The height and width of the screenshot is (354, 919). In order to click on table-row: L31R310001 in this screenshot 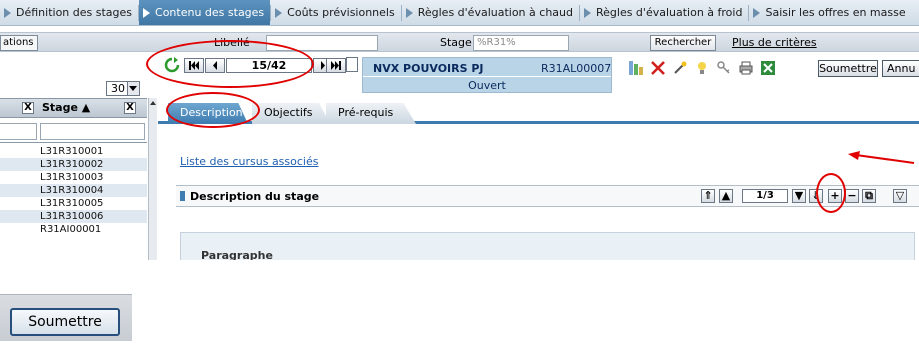, I will do `click(73, 151)`.